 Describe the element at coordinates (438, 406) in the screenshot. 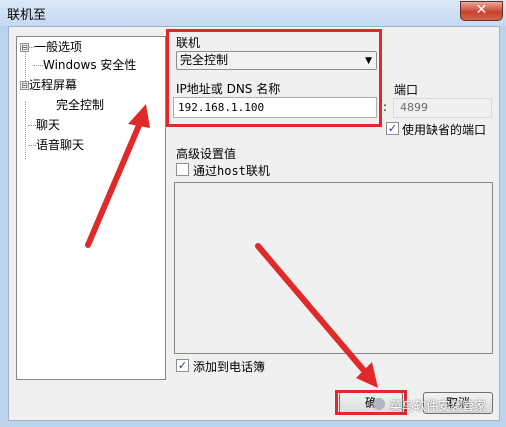

I see `watermark-text: 菜鸟软件安装管家` at that location.